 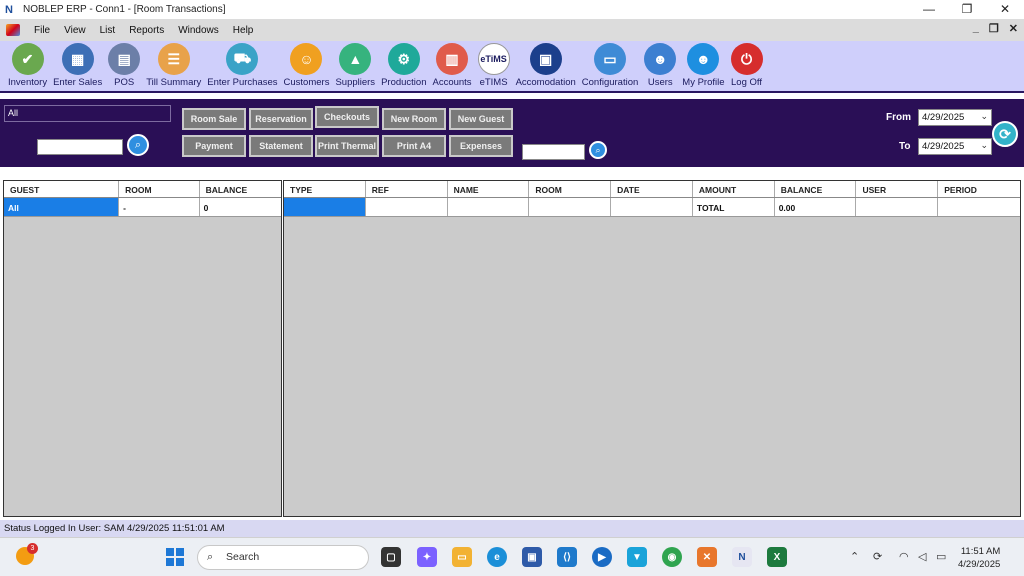 What do you see at coordinates (347, 117) in the screenshot?
I see `checkouts-button: Checkouts` at bounding box center [347, 117].